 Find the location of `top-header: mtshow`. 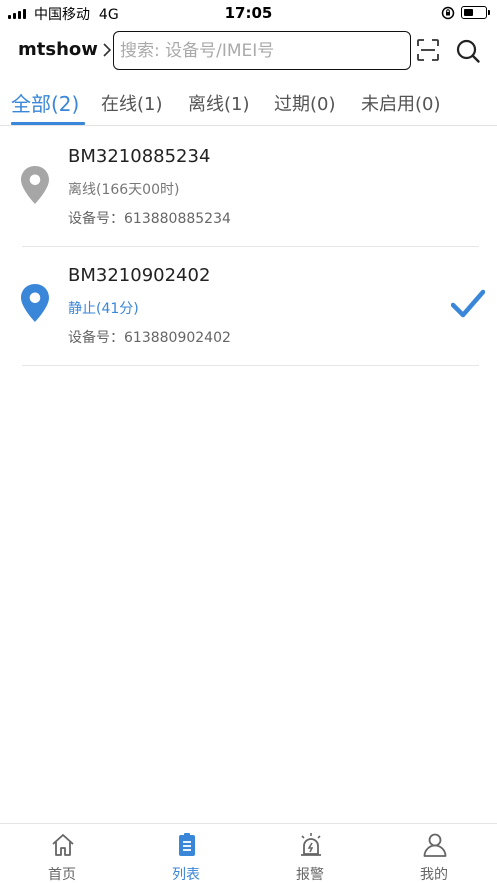

top-header: mtshow is located at coordinates (248, 51).